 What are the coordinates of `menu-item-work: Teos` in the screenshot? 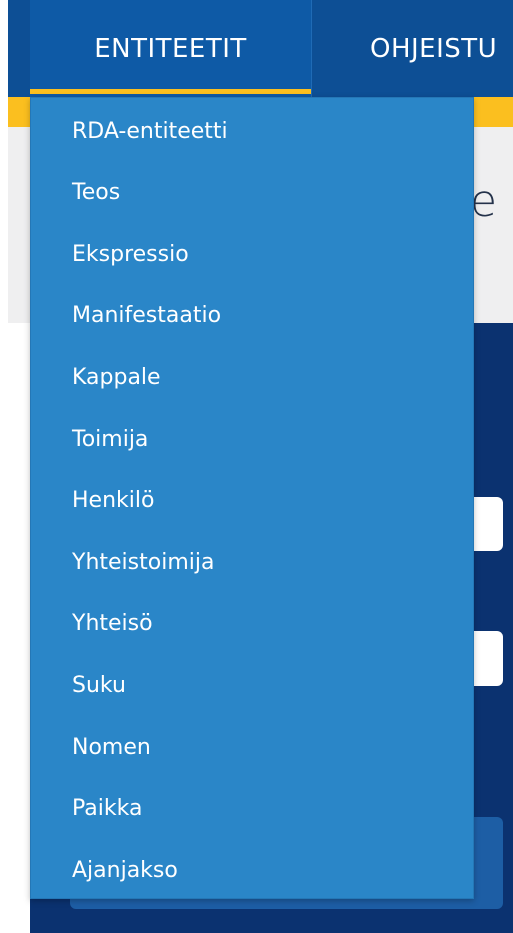 It's located at (96, 193).